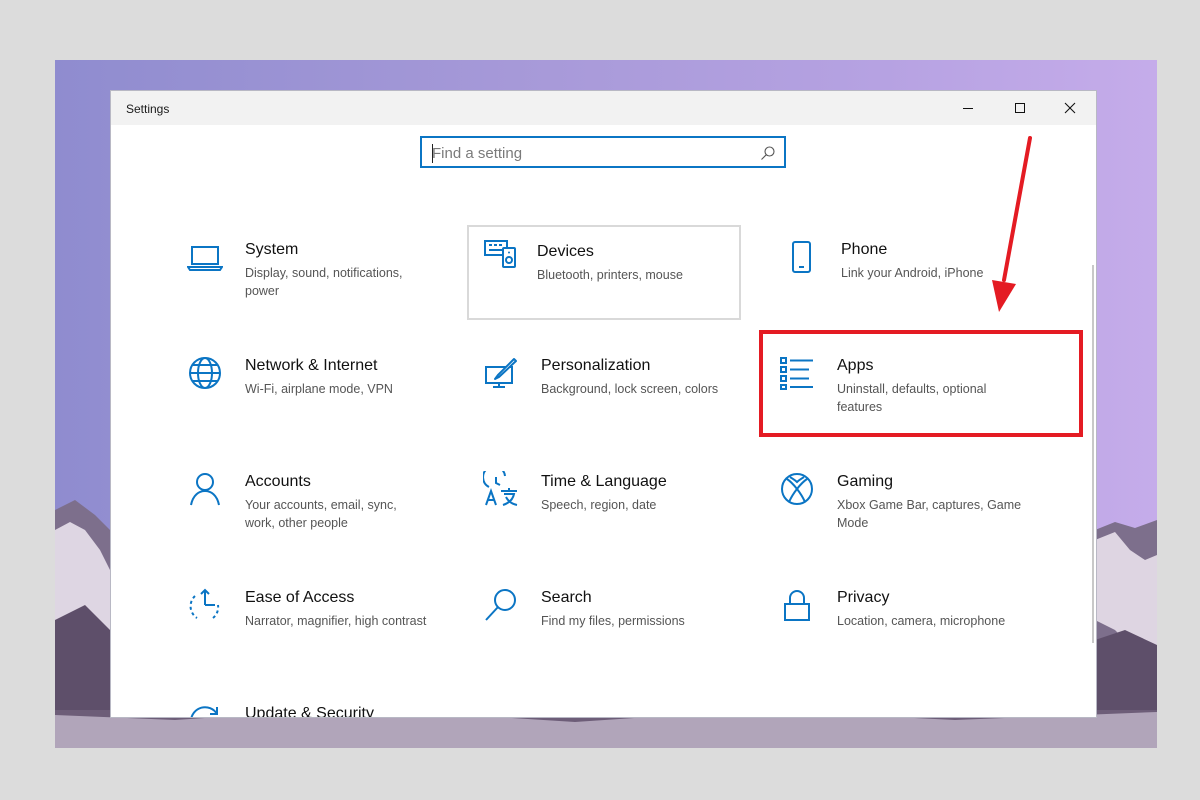 The width and height of the screenshot is (1200, 800). Describe the element at coordinates (865, 481) in the screenshot. I see `tile-title: Gaming` at that location.